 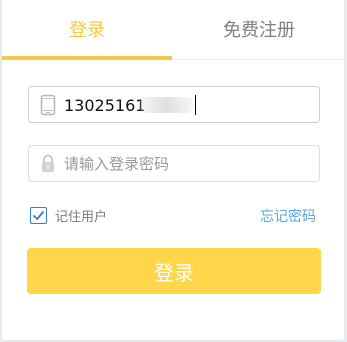 I want to click on text-caret, so click(x=195, y=105).